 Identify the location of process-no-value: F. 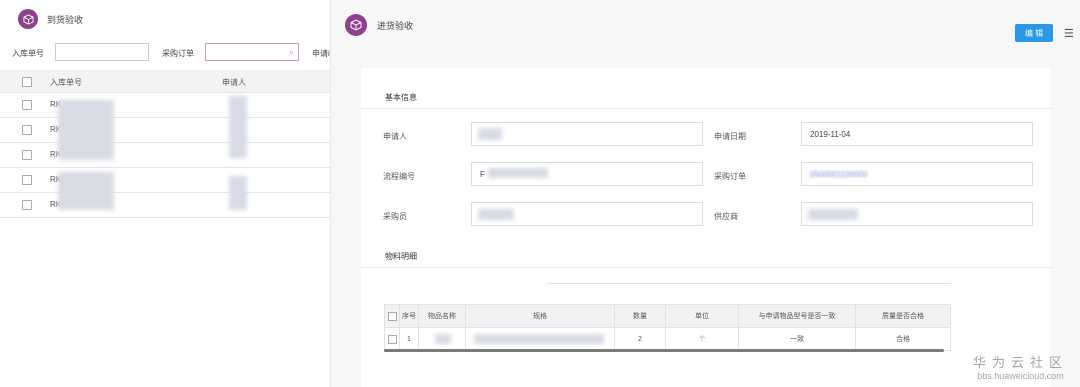
(482, 174).